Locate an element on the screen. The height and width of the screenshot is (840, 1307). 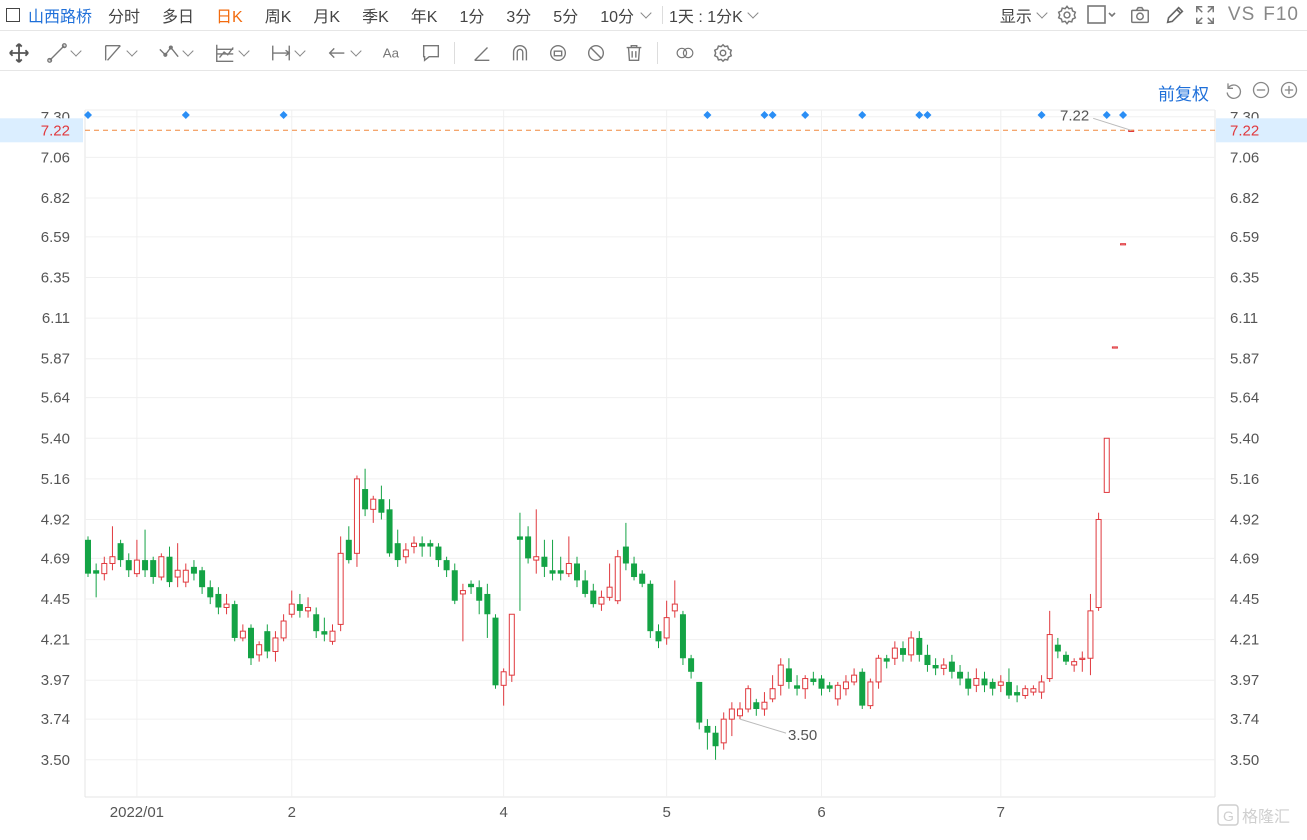
stock-name: 山西路桥 is located at coordinates (60, 15).